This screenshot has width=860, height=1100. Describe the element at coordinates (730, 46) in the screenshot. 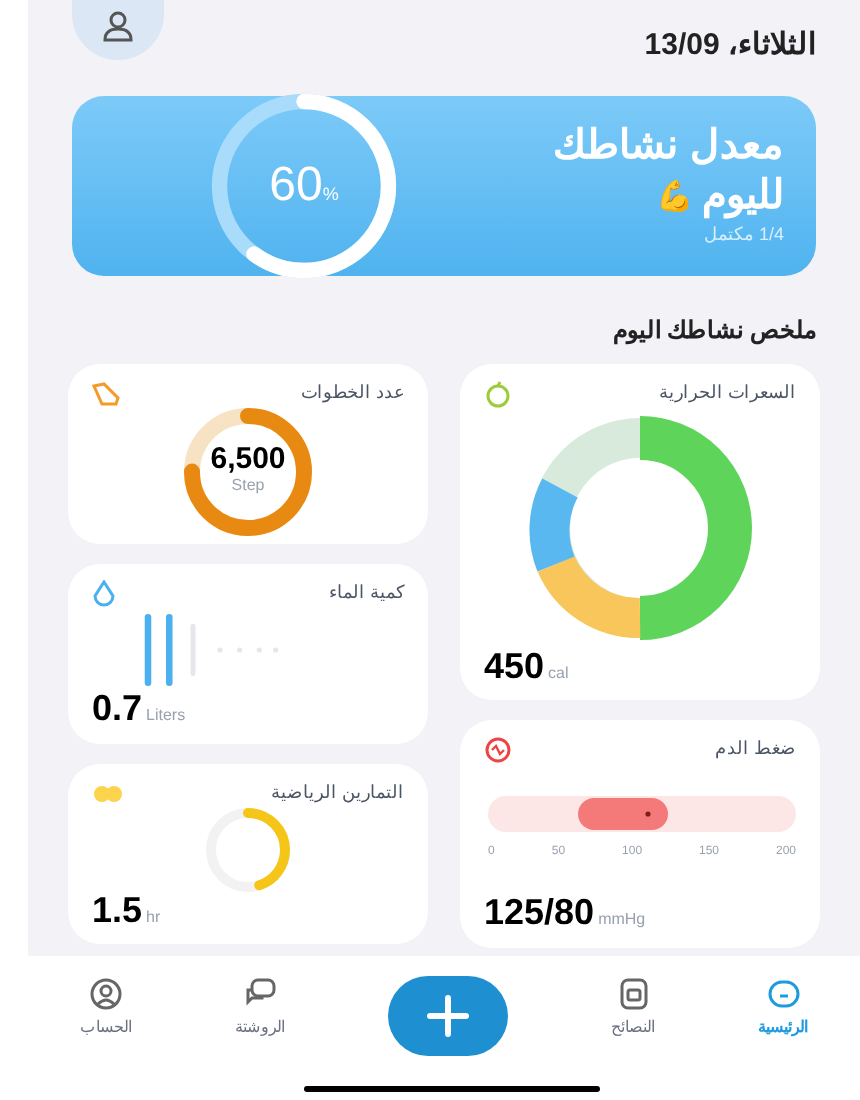

I see `date-text: الثلاثاء، 13/09` at that location.